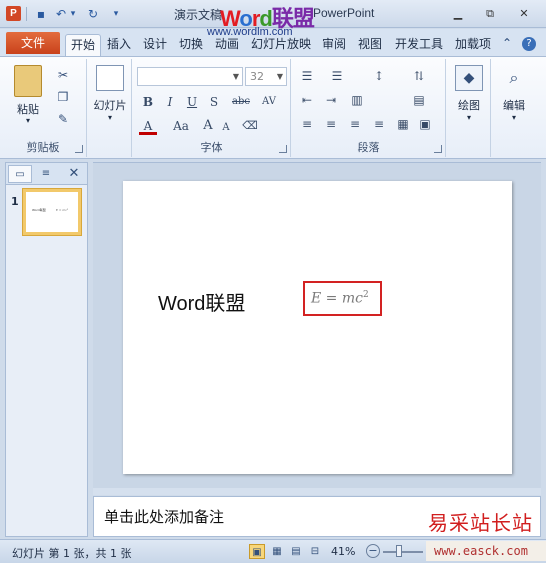  I want to click on zoom-level: 41%, so click(343, 551).